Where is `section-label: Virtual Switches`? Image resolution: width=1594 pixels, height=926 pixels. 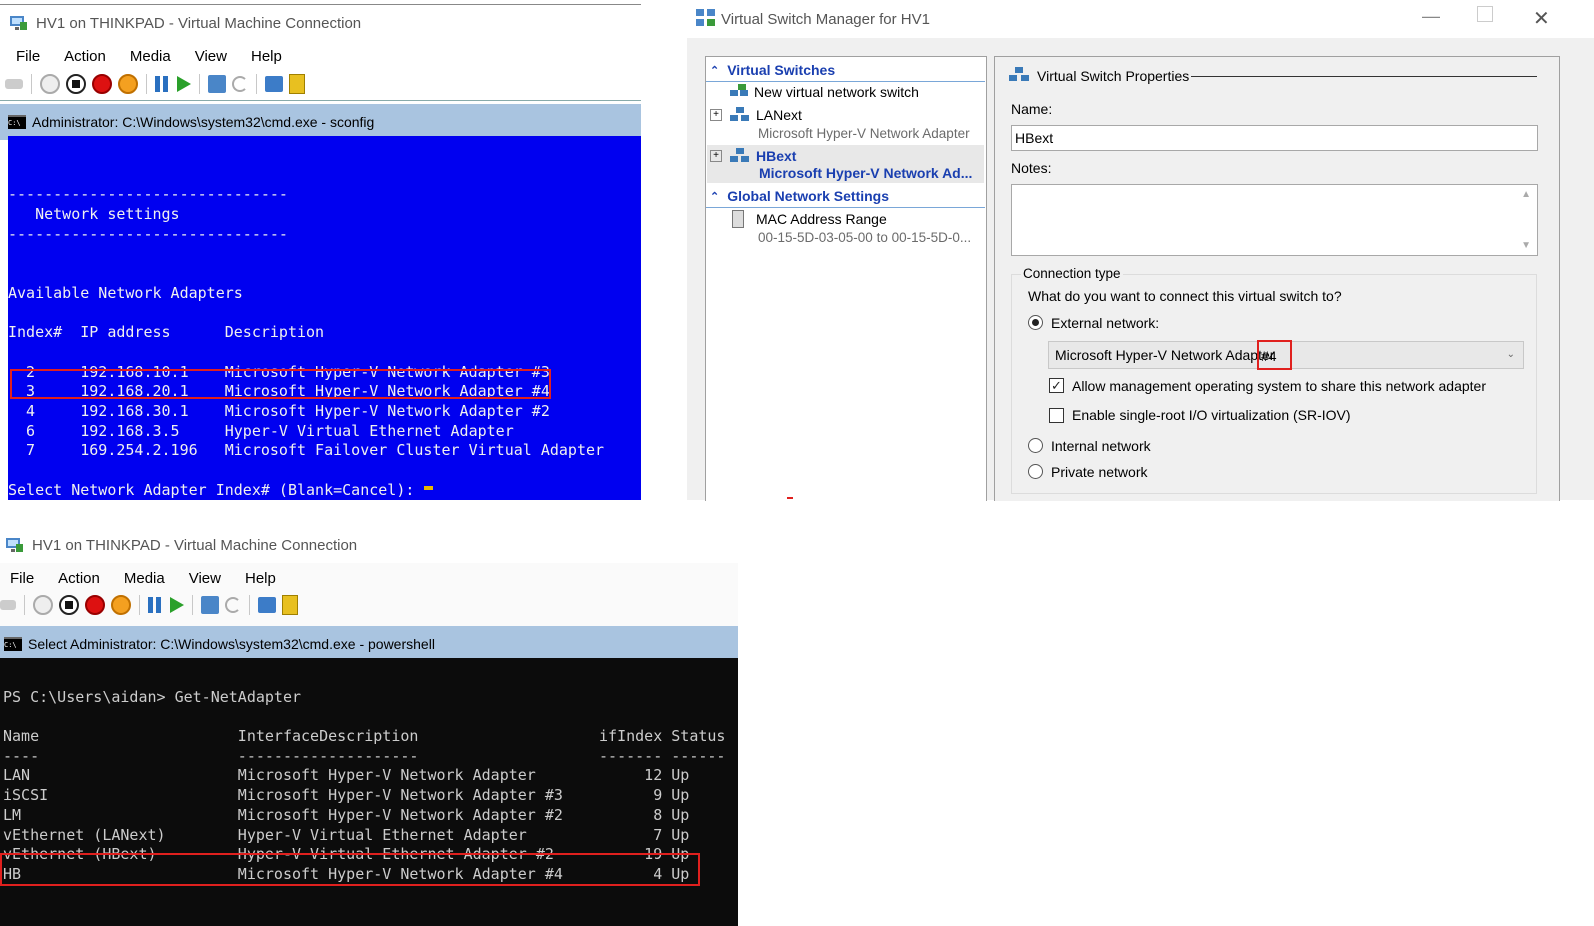 section-label: Virtual Switches is located at coordinates (781, 70).